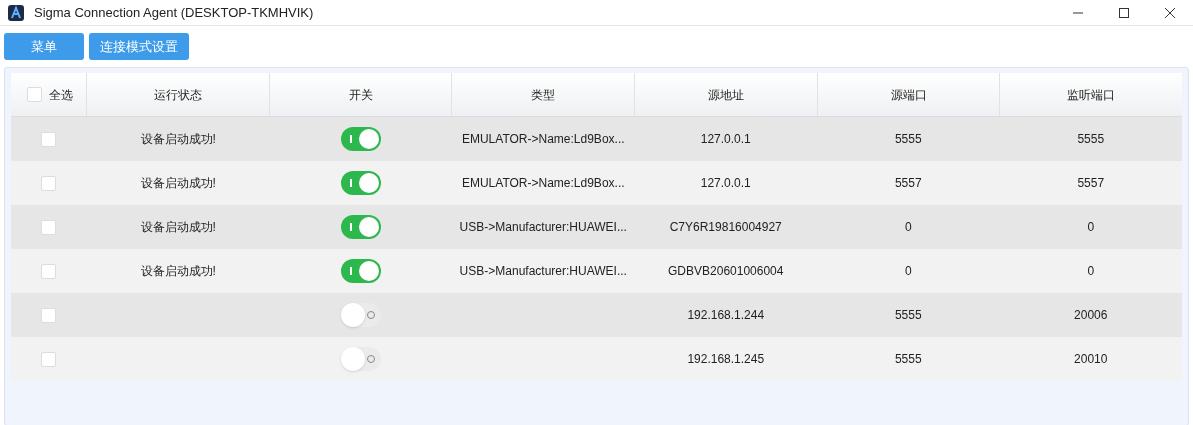 The width and height of the screenshot is (1193, 425). What do you see at coordinates (596, 315) in the screenshot?
I see `table-row: 192.168.1.244 5555 20006` at bounding box center [596, 315].